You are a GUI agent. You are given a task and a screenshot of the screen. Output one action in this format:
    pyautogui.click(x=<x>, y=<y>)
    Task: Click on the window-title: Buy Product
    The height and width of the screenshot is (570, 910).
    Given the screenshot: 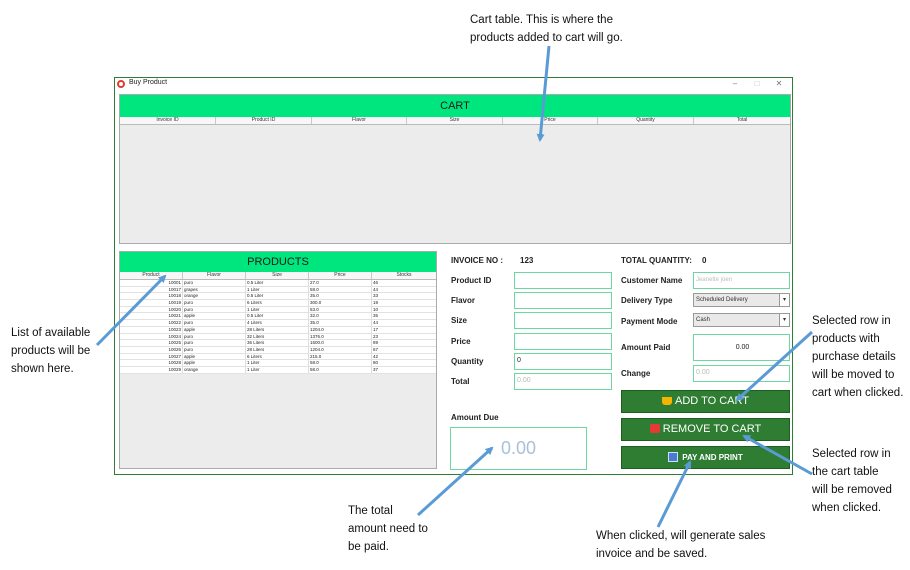 What is the action you would take?
    pyautogui.click(x=148, y=82)
    